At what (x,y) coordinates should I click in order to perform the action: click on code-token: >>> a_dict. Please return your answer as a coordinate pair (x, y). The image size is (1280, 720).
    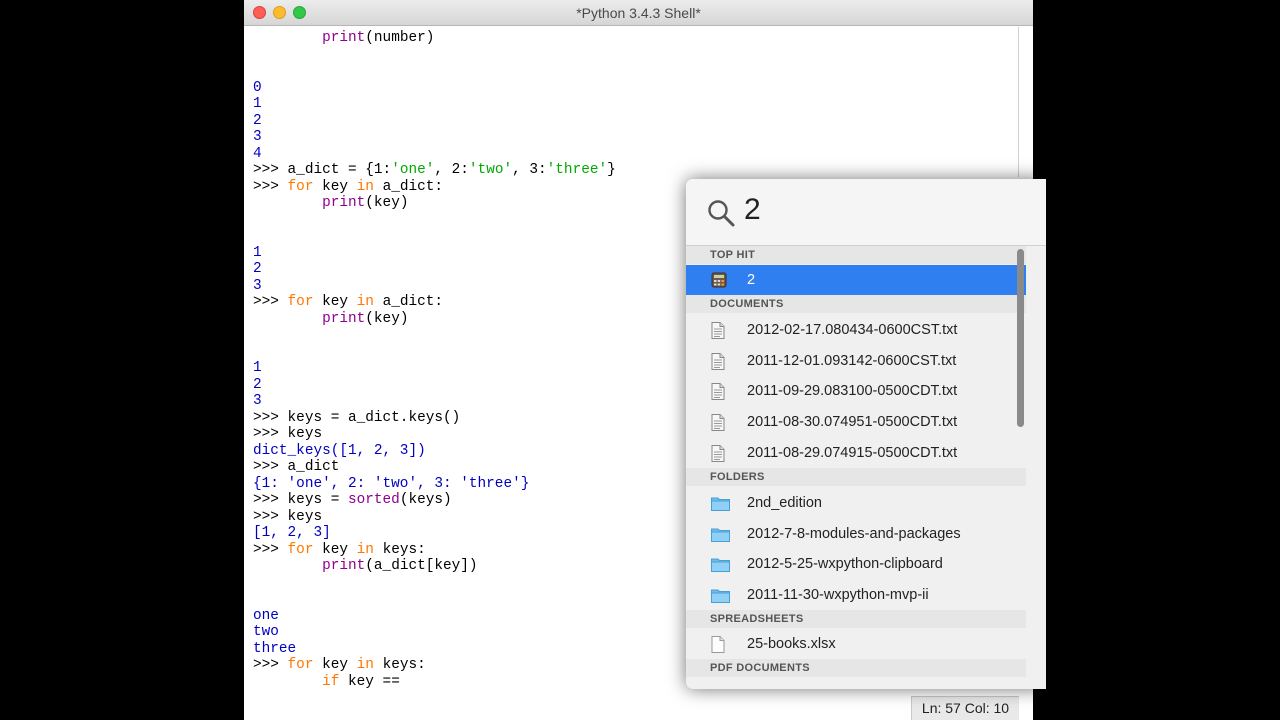
    Looking at the image, I should click on (296, 467).